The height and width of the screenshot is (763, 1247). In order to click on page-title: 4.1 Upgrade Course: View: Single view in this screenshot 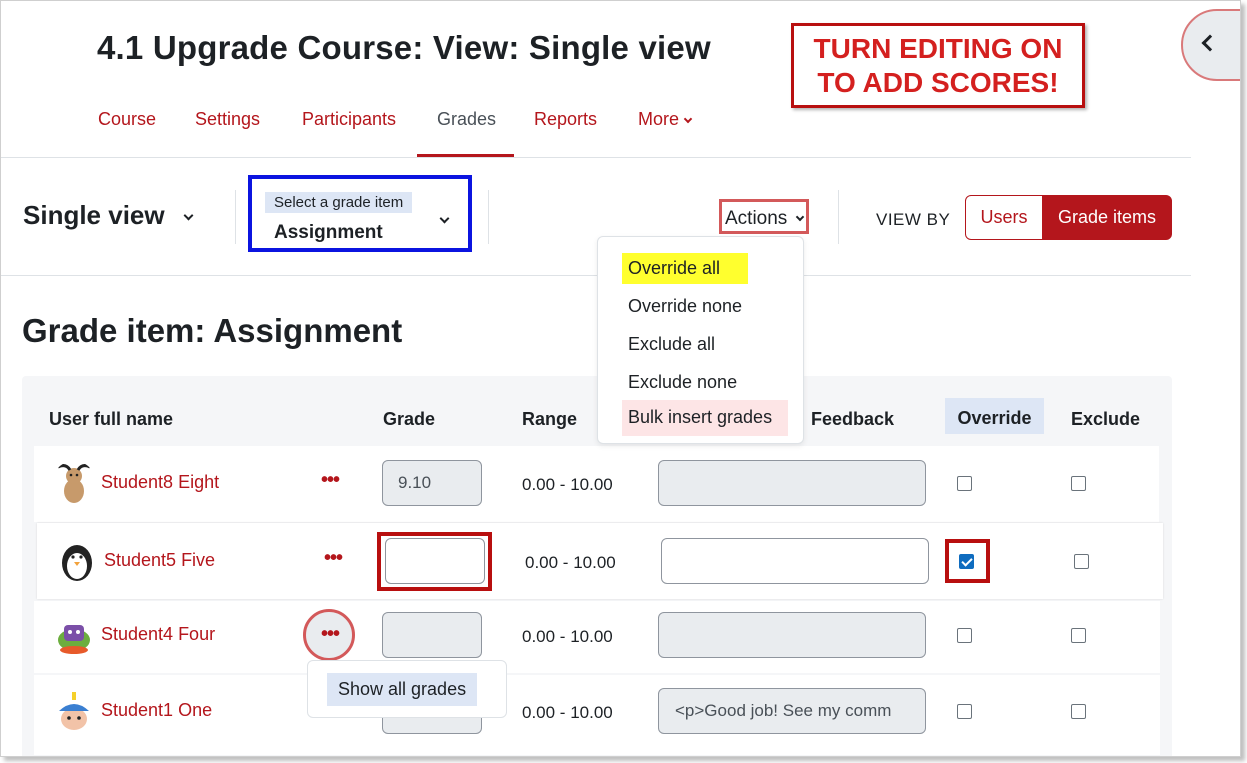, I will do `click(404, 47)`.